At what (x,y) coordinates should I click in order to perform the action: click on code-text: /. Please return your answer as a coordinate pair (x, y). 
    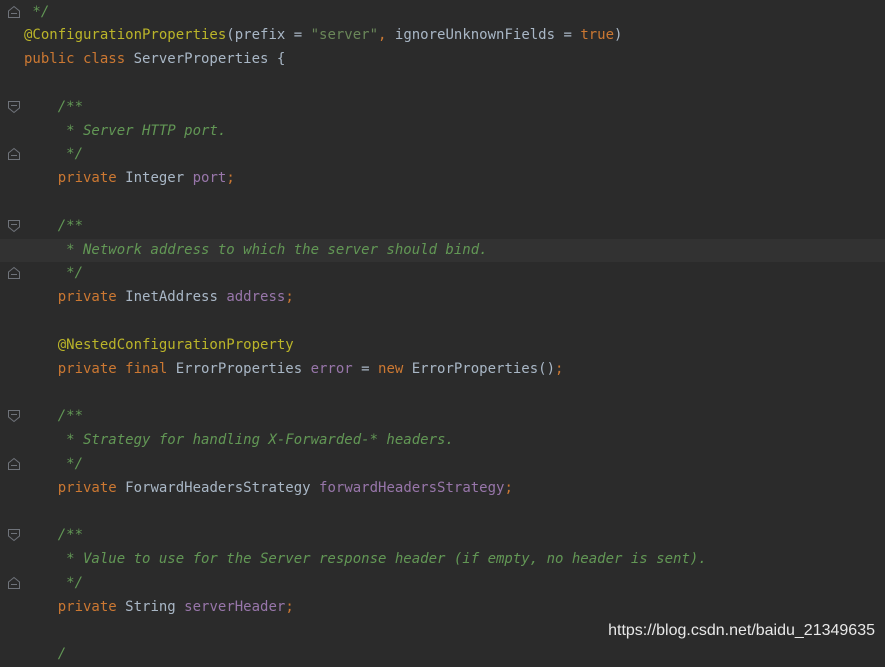
    Looking at the image, I should click on (45, 655).